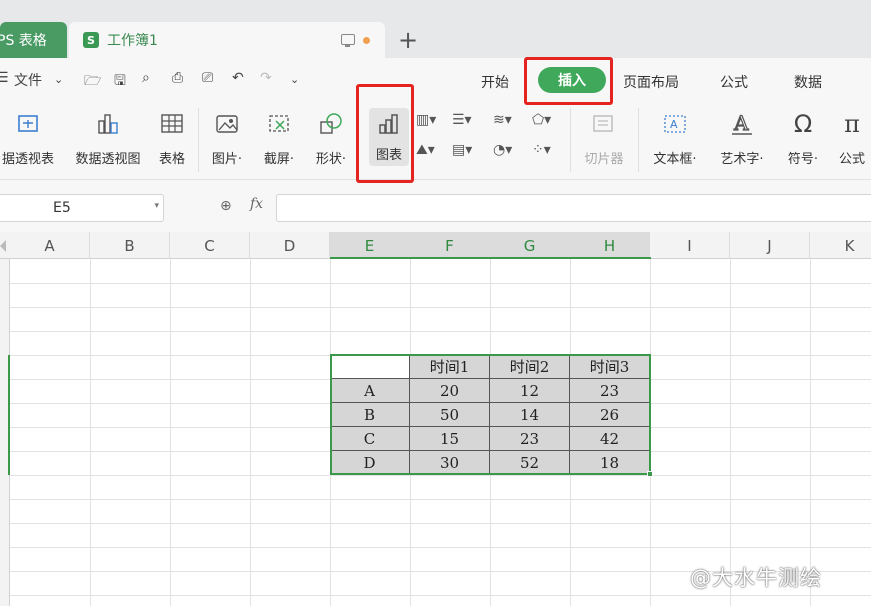  I want to click on pivot-chart-button: 数据透视图, so click(108, 138).